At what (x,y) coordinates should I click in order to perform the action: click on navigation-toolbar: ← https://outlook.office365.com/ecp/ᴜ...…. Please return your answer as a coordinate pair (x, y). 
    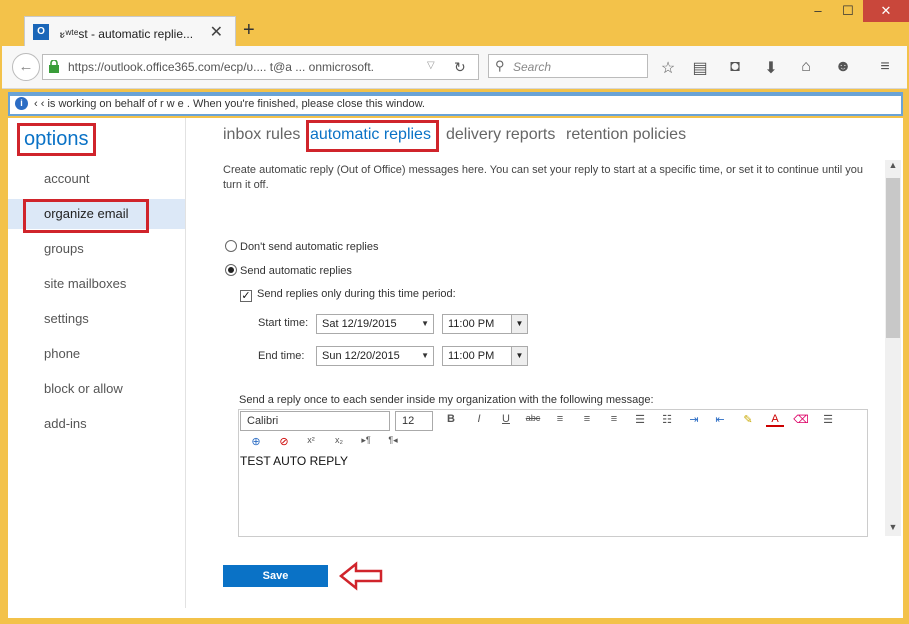
    Looking at the image, I should click on (454, 67).